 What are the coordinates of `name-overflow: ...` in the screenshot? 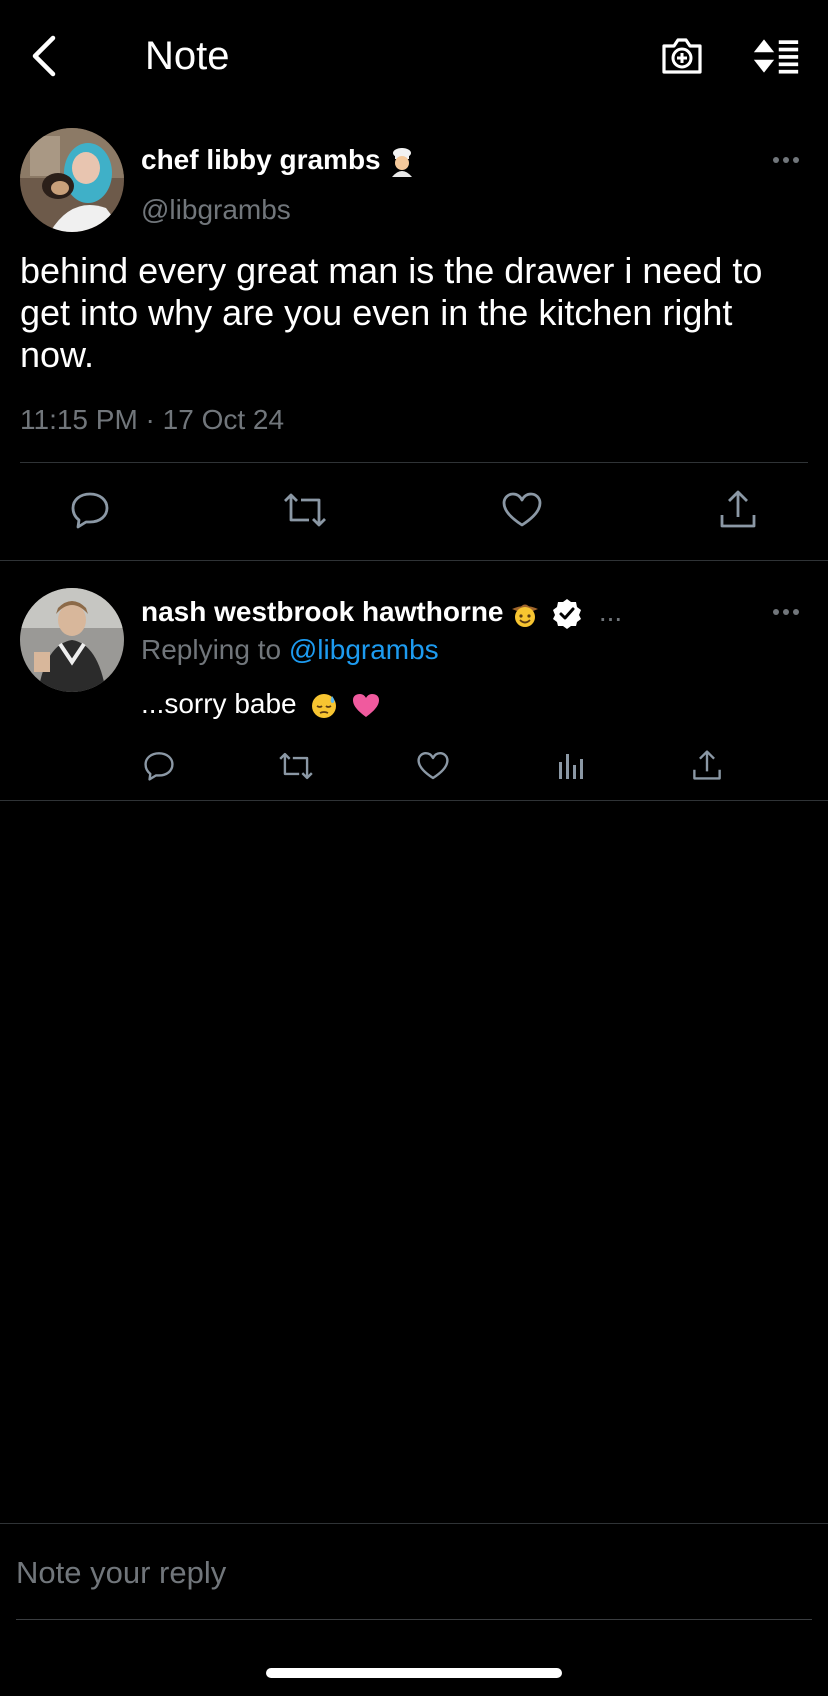 It's located at (610, 611).